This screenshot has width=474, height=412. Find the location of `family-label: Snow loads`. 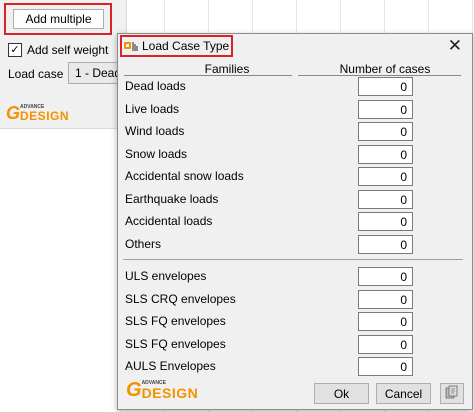

family-label: Snow loads is located at coordinates (156, 154).